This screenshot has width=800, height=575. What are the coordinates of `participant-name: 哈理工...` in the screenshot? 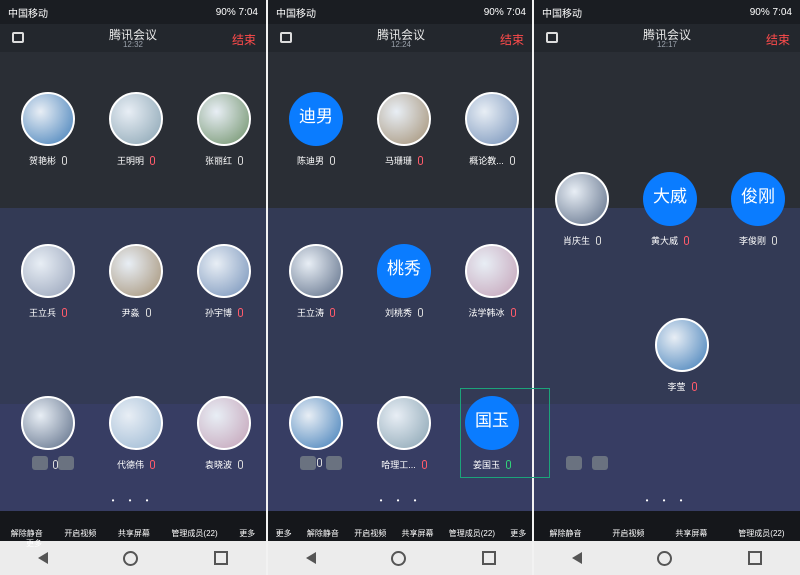 It's located at (398, 465).